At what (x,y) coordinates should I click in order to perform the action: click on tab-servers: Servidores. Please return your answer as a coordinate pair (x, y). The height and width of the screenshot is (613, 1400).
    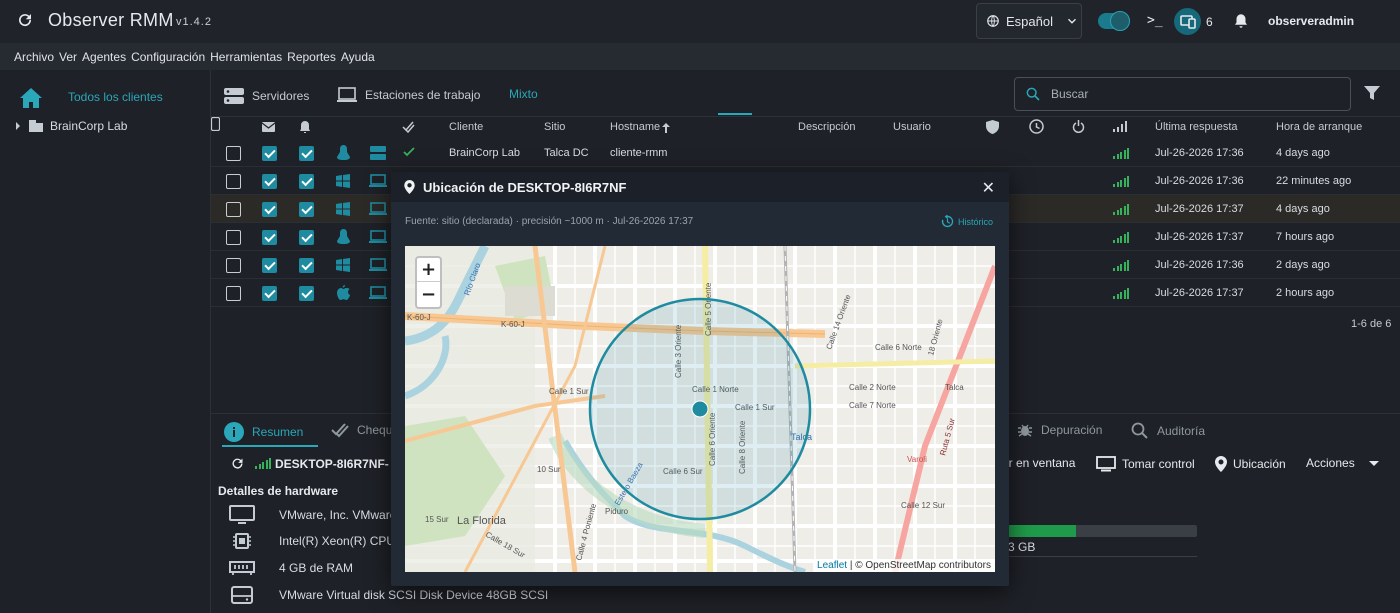
    Looking at the image, I should click on (266, 96).